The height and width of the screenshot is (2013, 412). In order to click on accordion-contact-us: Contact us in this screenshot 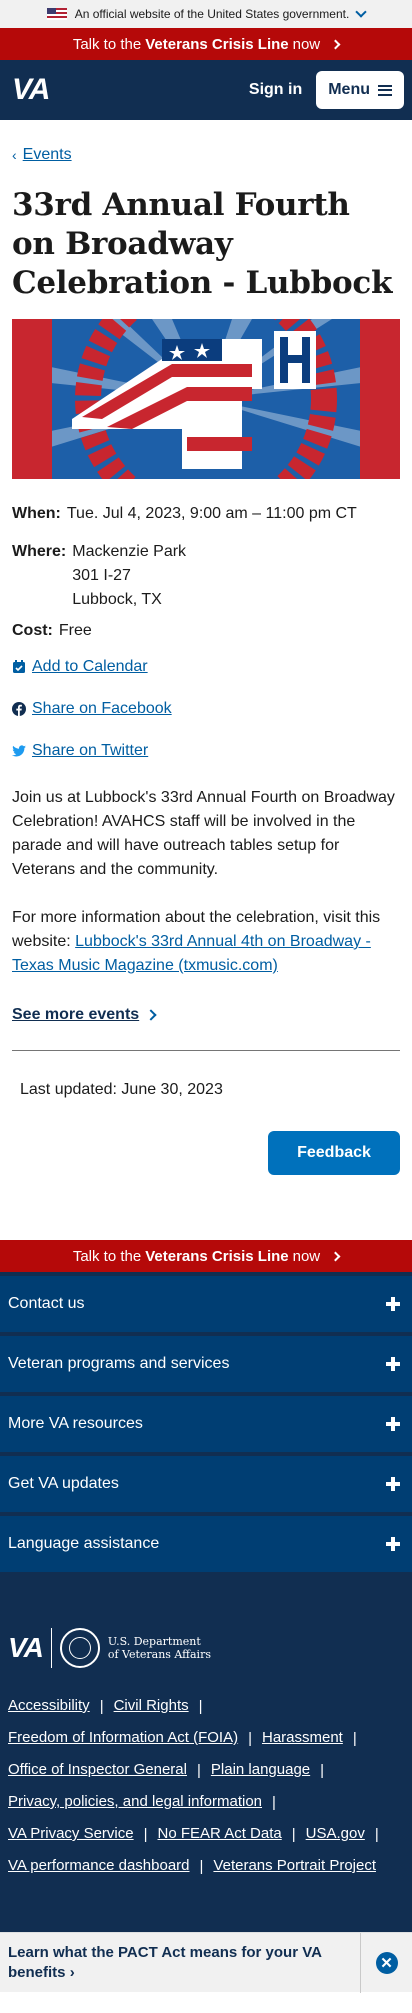, I will do `click(206, 1304)`.